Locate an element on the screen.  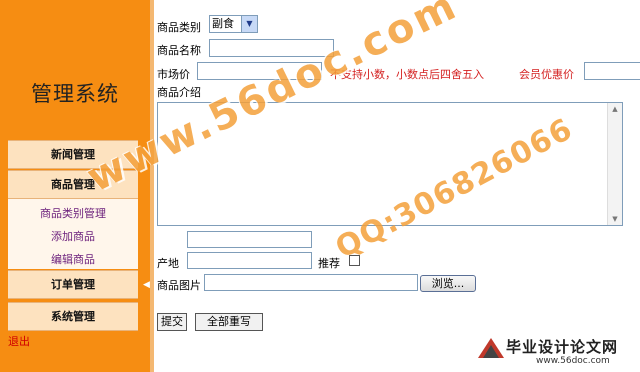
name-label: 商品名称 is located at coordinates (179, 50).